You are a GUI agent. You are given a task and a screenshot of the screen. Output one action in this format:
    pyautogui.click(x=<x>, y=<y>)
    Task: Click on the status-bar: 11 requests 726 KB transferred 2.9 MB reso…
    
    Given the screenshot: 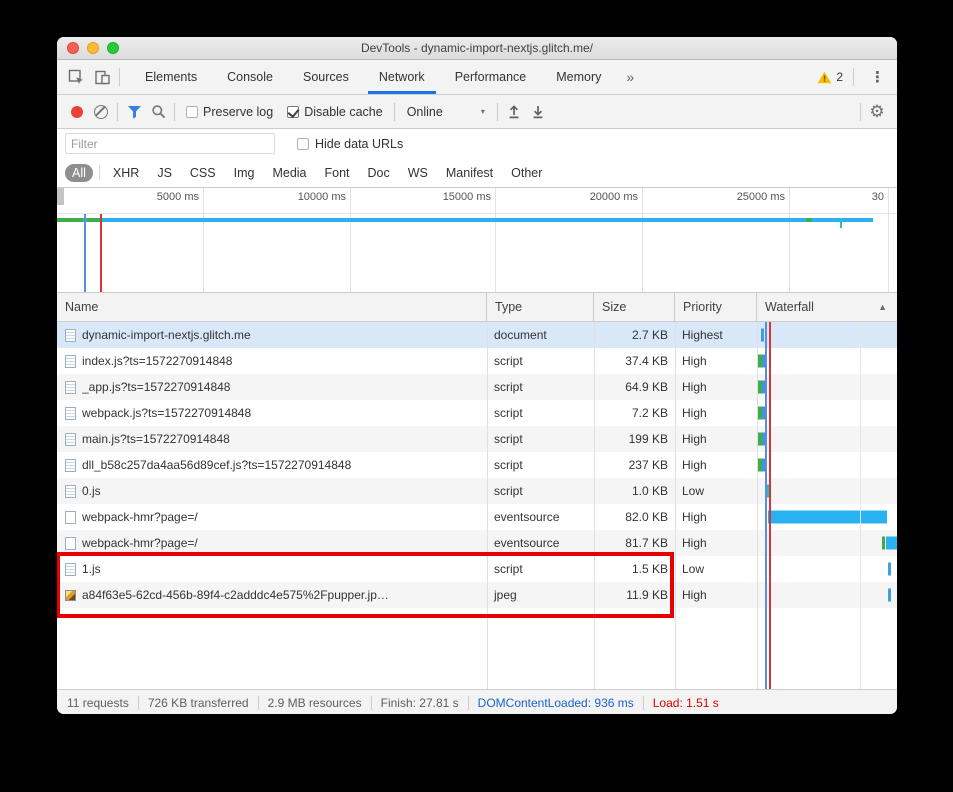 What is the action you would take?
    pyautogui.click(x=477, y=701)
    